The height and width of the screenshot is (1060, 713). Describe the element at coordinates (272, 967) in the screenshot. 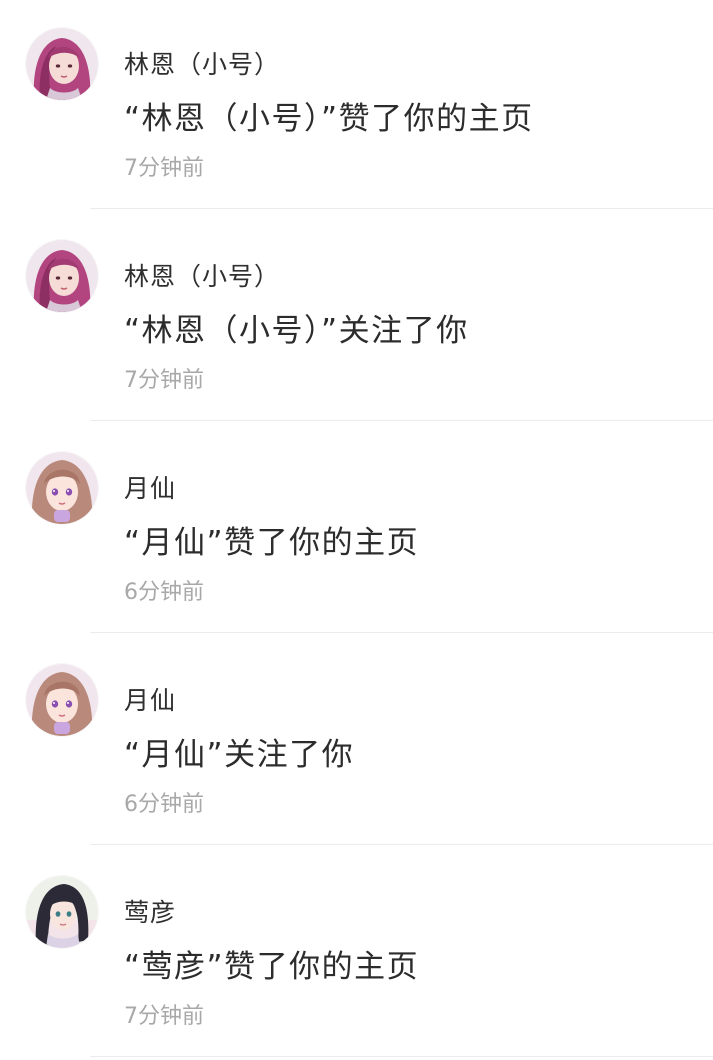

I see `notification-message: “莺彦”赞了你的主页` at that location.